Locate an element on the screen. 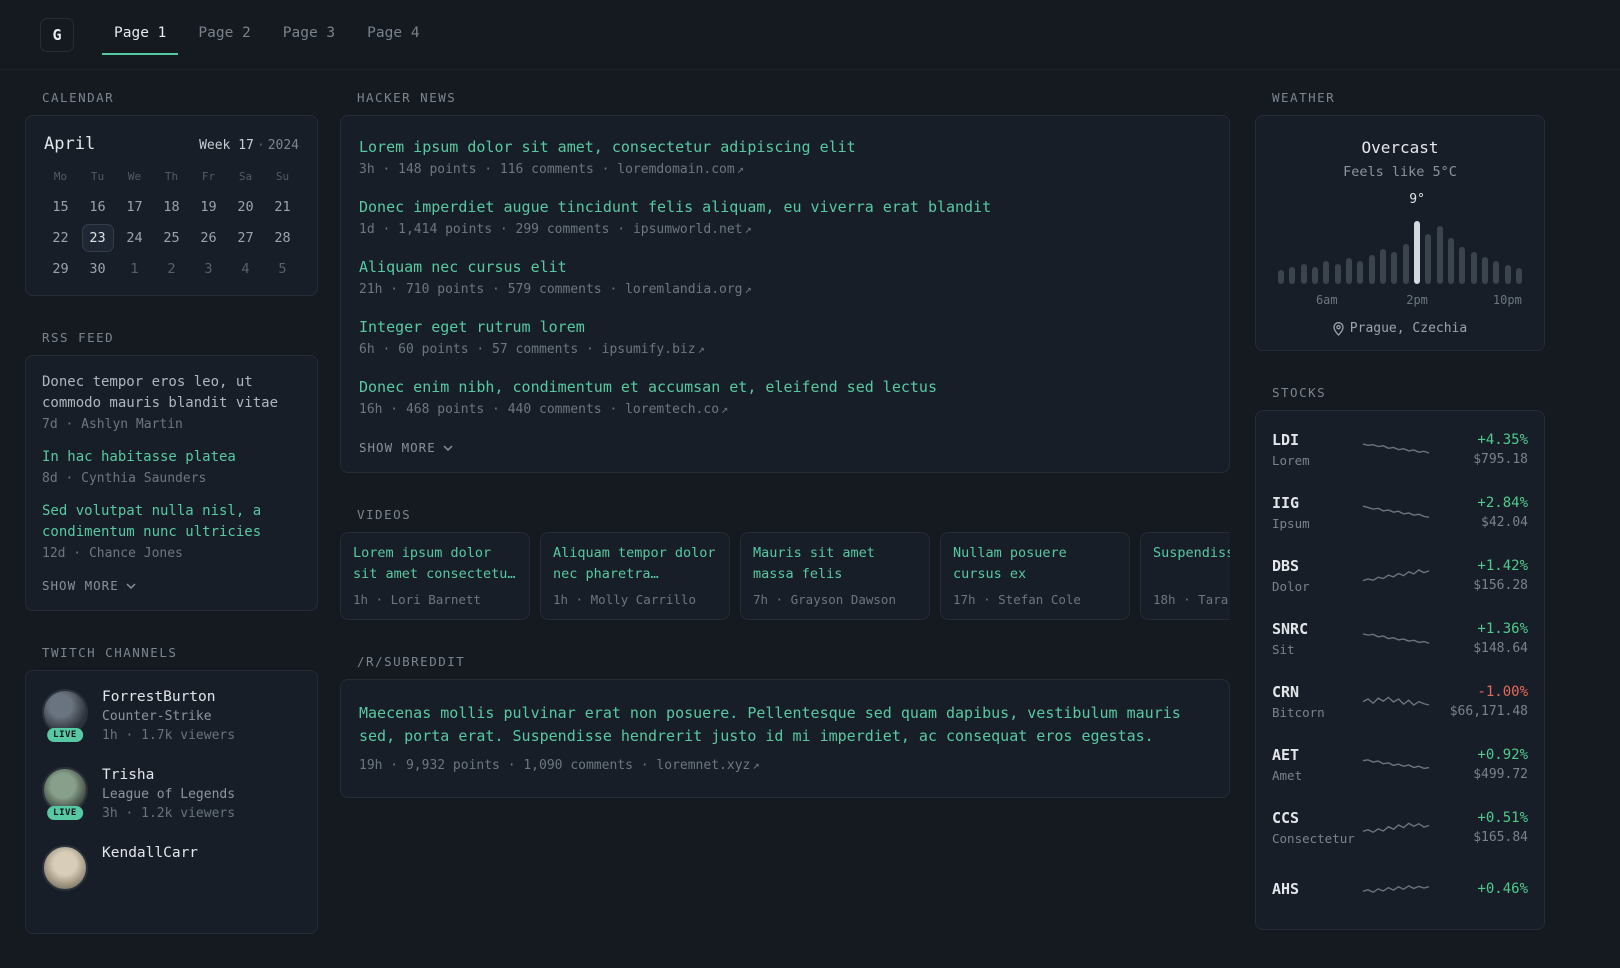 The image size is (1620, 968). tab-page-3: Page 3 is located at coordinates (309, 35).